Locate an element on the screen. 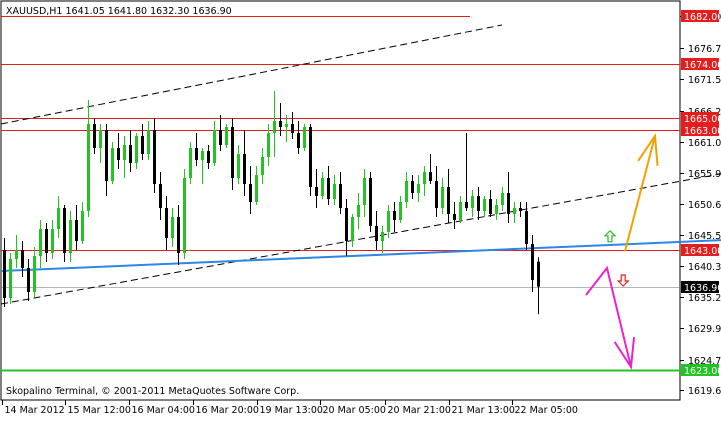 This screenshot has width=721, height=421. price-tick-label: 1645.55 is located at coordinates (704, 236).